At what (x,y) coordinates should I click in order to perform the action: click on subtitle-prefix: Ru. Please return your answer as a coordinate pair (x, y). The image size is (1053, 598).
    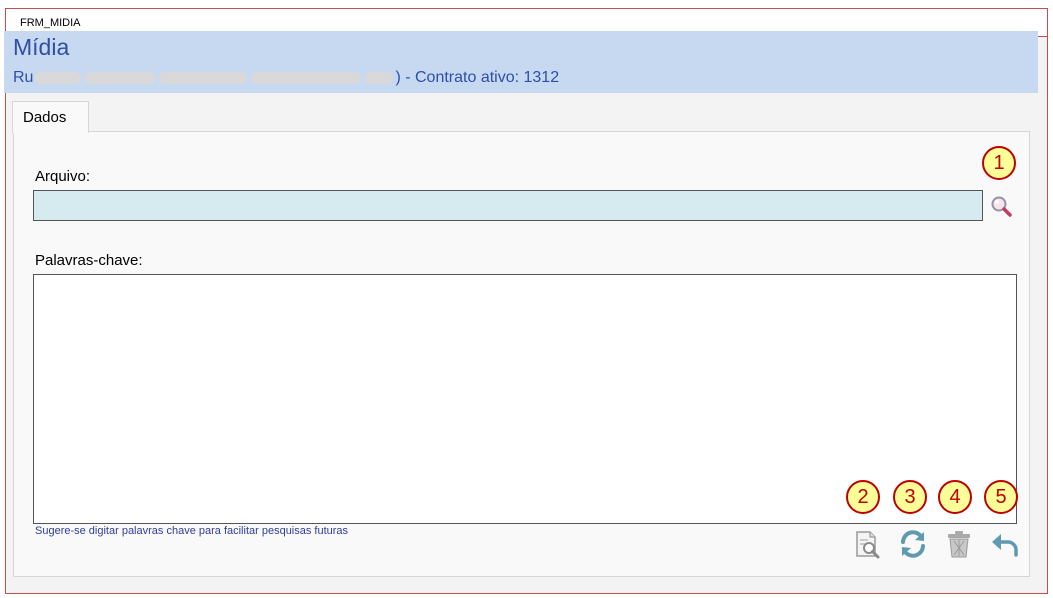
    Looking at the image, I should click on (23, 77).